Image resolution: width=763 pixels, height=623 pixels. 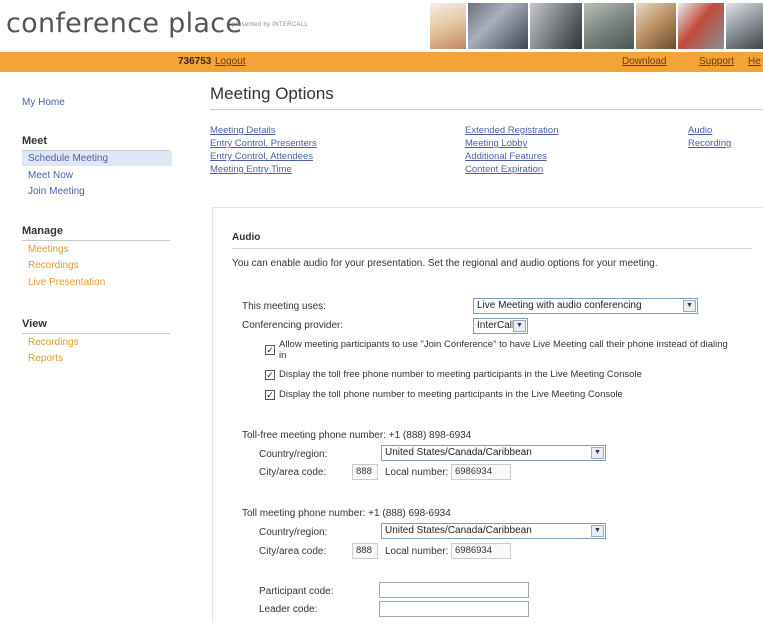 I want to click on top-nav-bar: 736753 Logout Download Support He, so click(x=381, y=62).